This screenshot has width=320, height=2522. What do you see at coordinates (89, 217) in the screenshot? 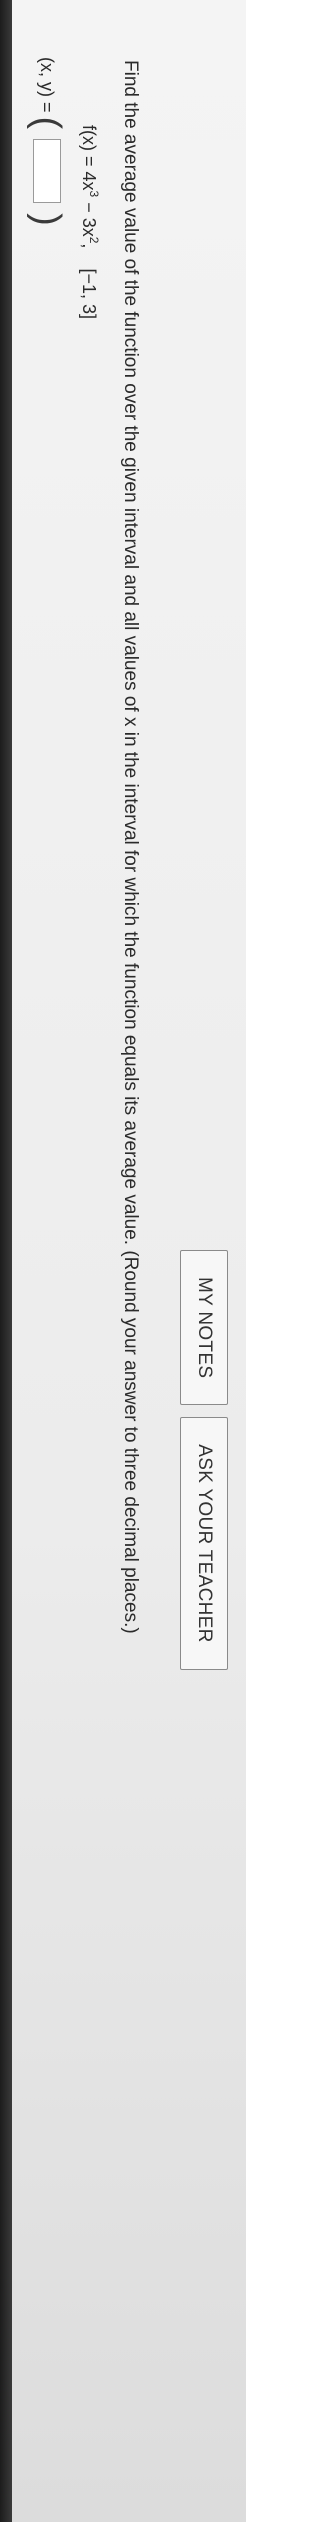
I see `function-mid: − 3x` at bounding box center [89, 217].